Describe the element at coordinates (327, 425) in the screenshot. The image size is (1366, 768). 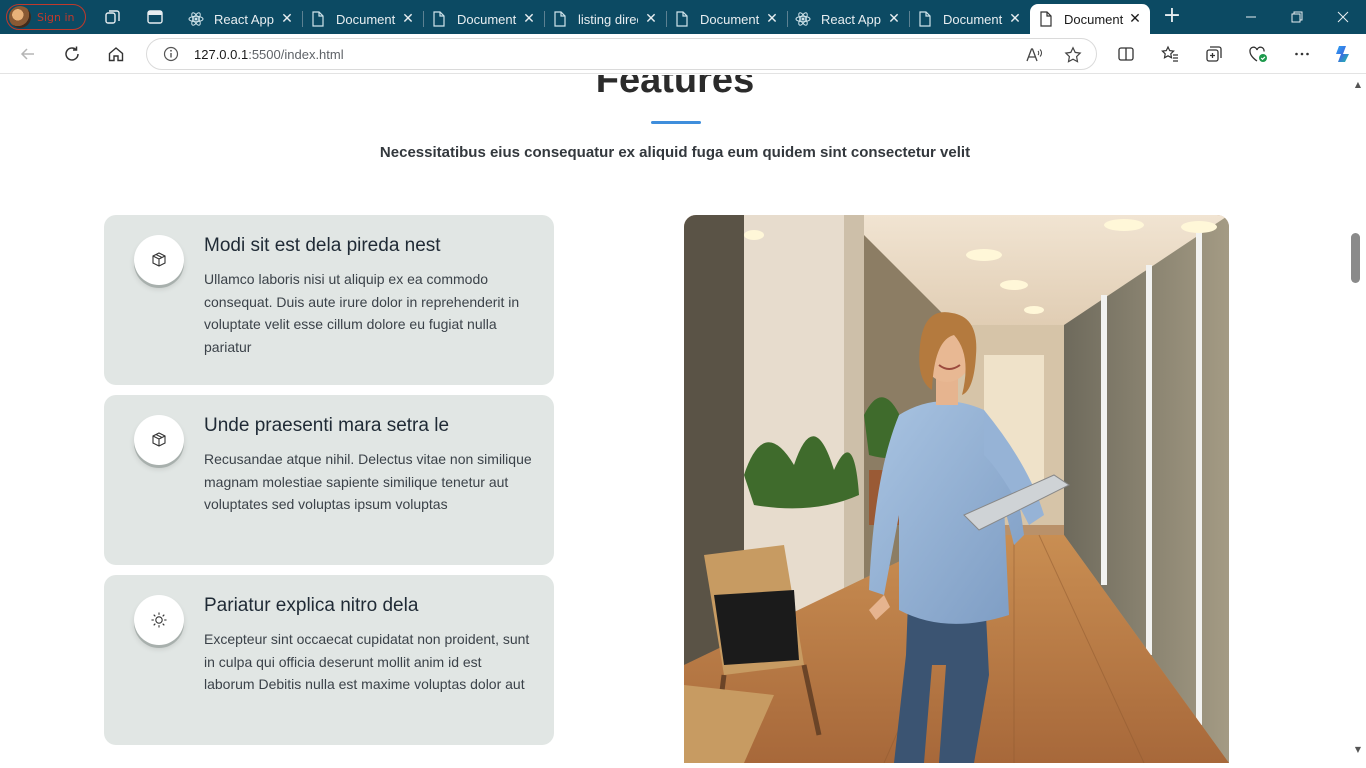
I see `feature-title: Unde praesenti mara setra le` at that location.